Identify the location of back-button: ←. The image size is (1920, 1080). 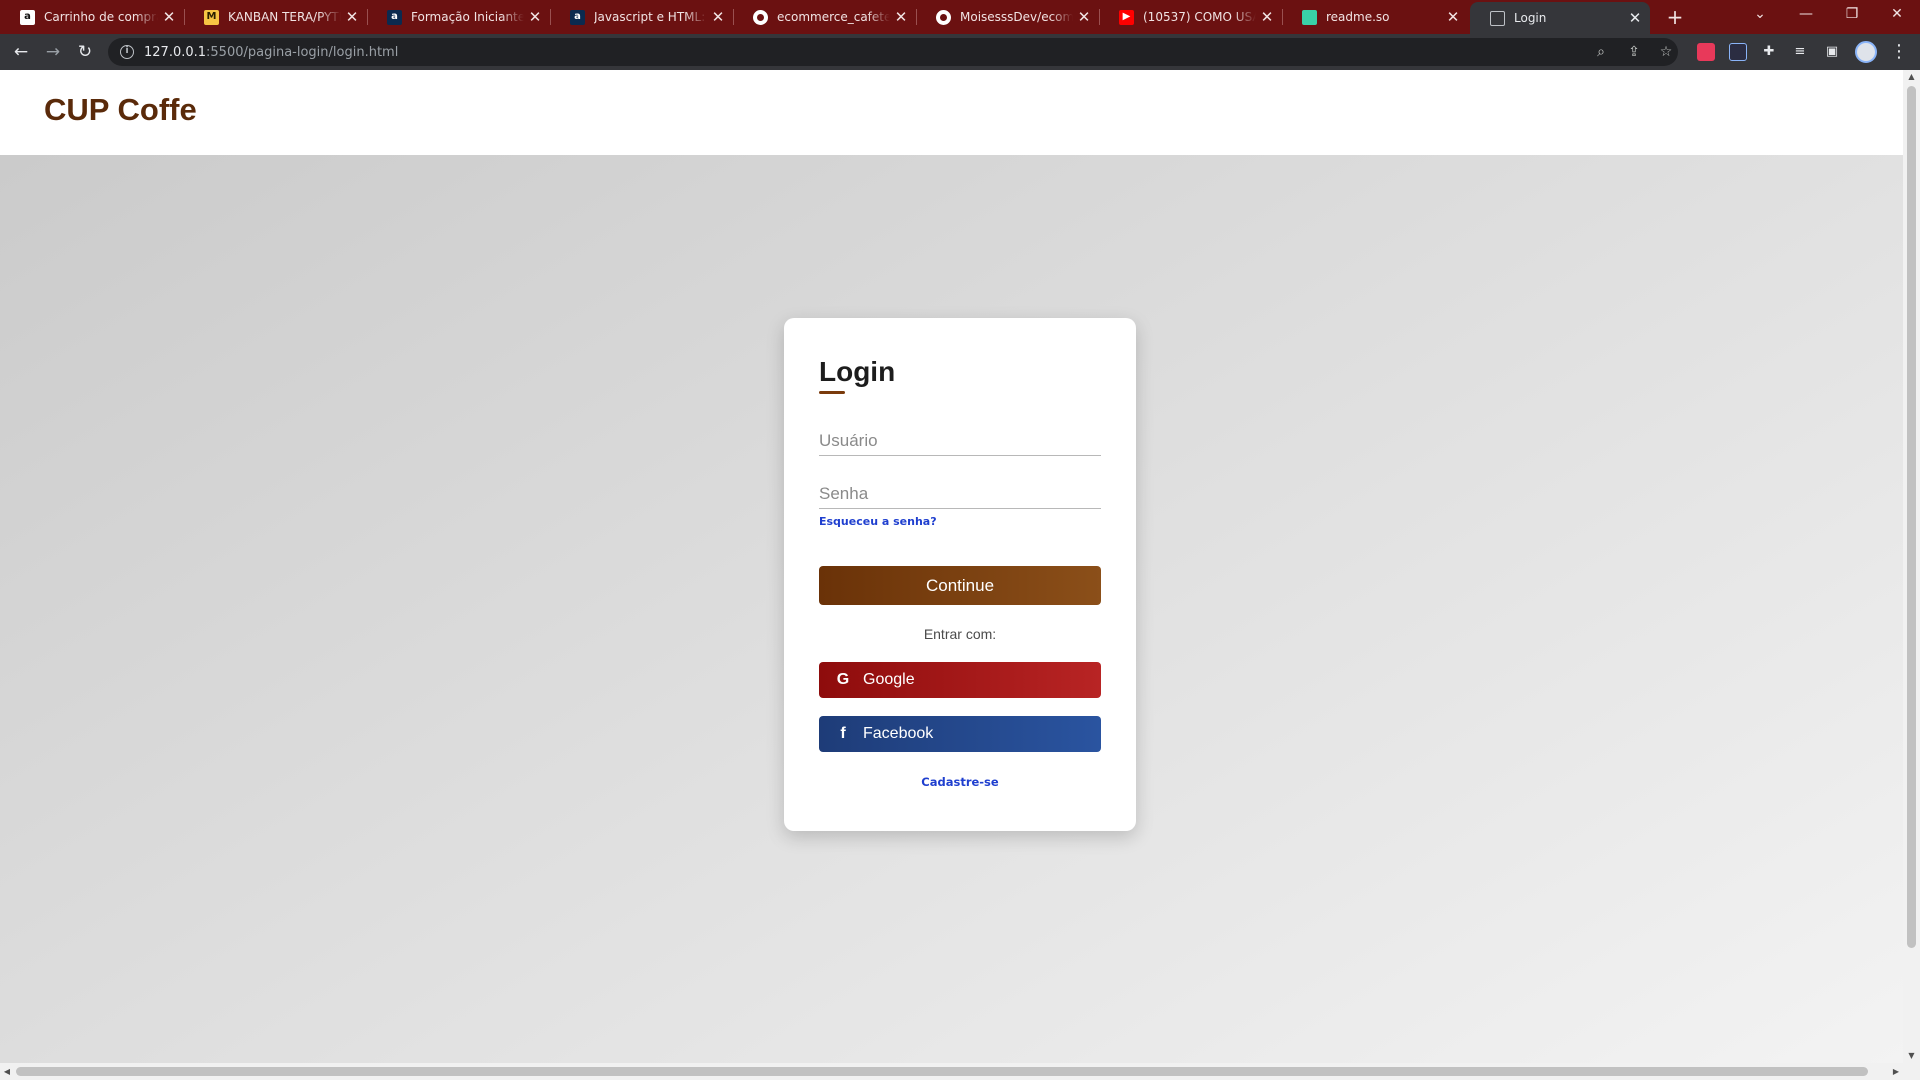
(21, 52).